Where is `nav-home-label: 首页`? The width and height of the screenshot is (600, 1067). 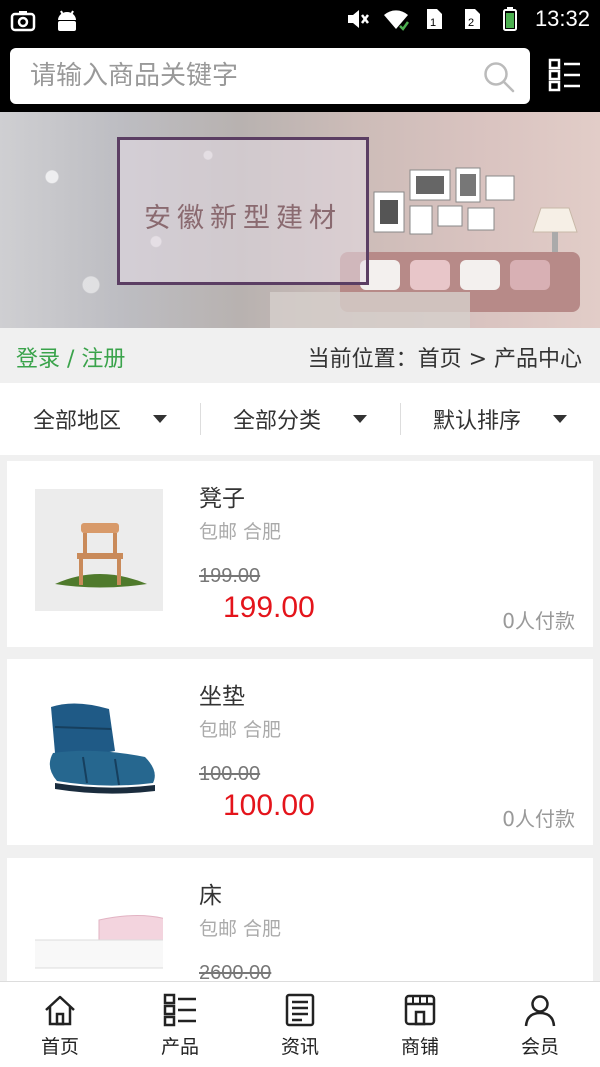
nav-home-label: 首页 is located at coordinates (59, 1047).